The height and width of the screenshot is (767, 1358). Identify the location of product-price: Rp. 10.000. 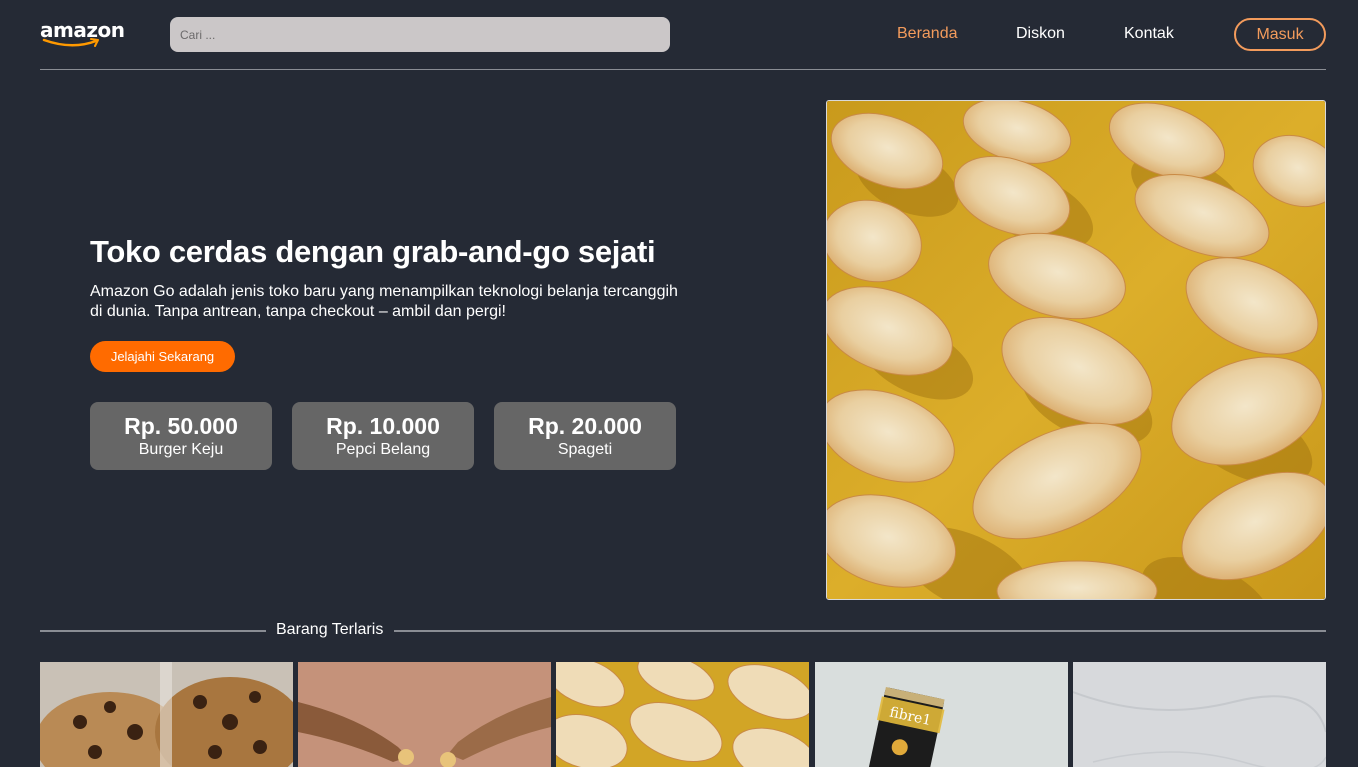
(383, 426).